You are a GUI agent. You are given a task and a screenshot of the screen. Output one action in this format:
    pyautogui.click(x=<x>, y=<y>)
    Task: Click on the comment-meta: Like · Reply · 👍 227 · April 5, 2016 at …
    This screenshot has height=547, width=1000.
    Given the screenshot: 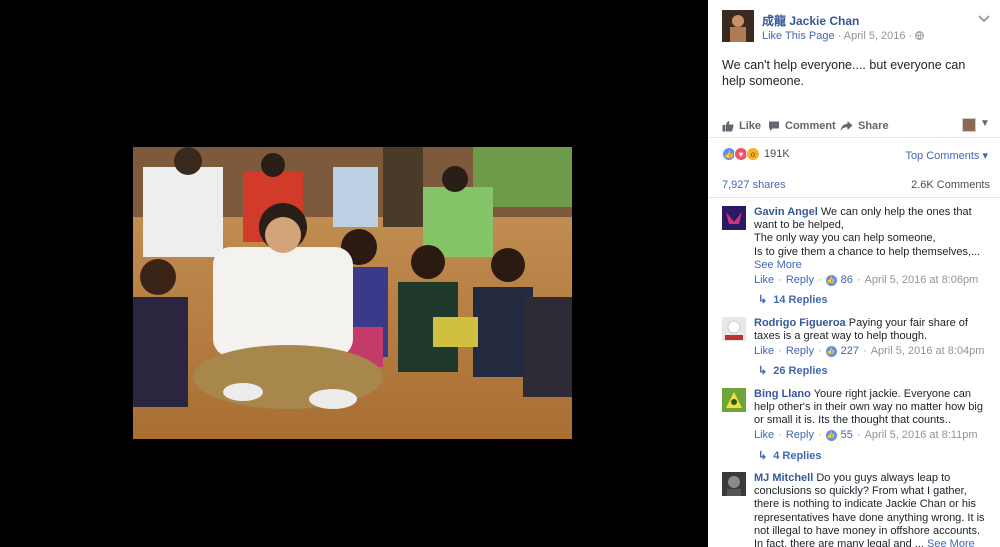 What is the action you would take?
    pyautogui.click(x=869, y=351)
    